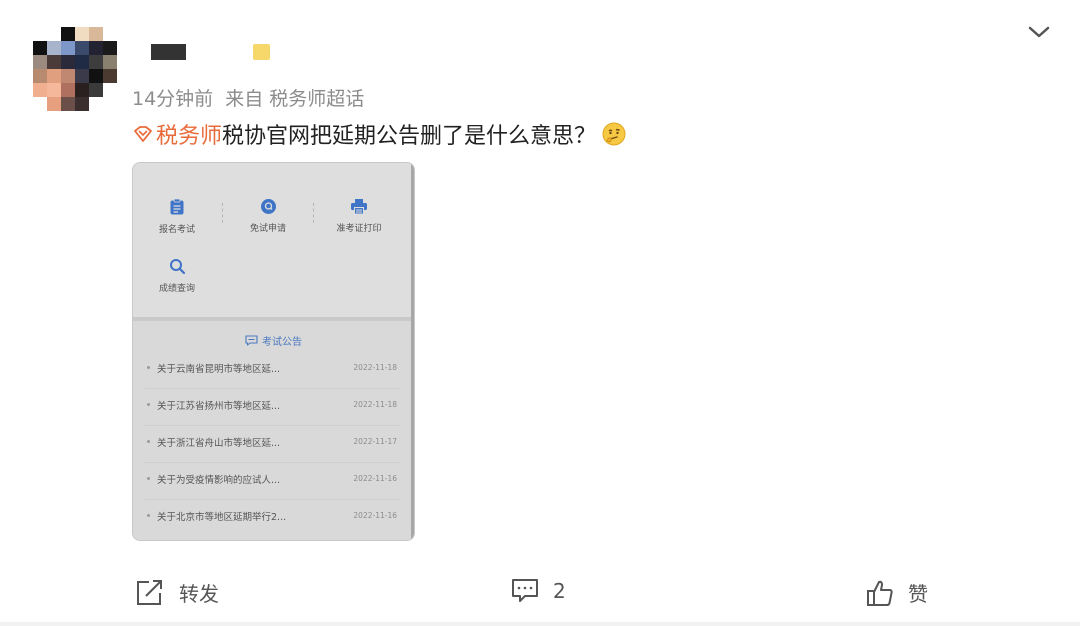  Describe the element at coordinates (1039, 32) in the screenshot. I see `chevron-down-icon` at that location.